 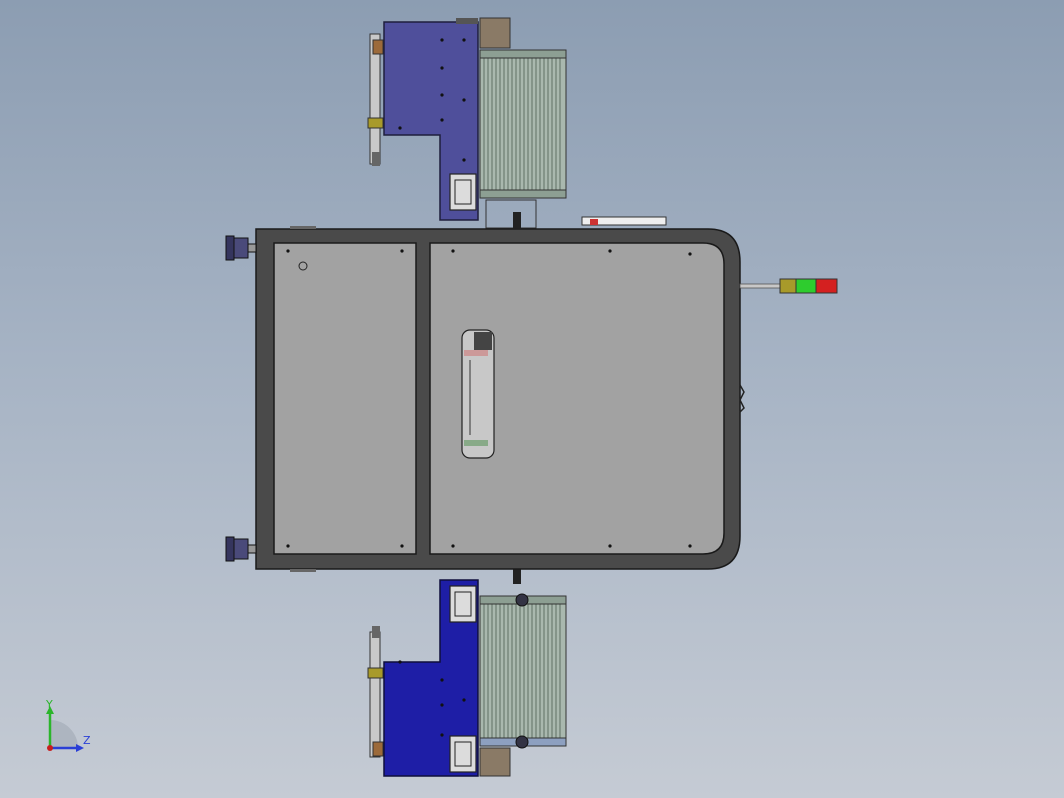 What do you see at coordinates (463, 192) in the screenshot?
I see `top-feeder-handle` at bounding box center [463, 192].